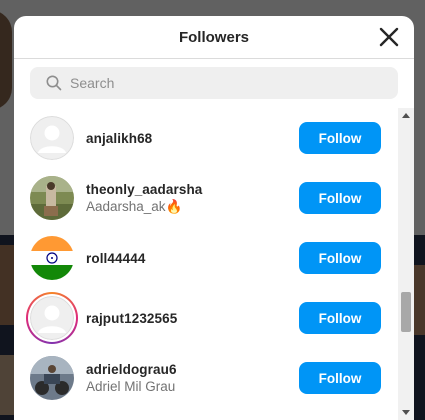  What do you see at coordinates (406, 264) in the screenshot?
I see `scrollbar` at bounding box center [406, 264].